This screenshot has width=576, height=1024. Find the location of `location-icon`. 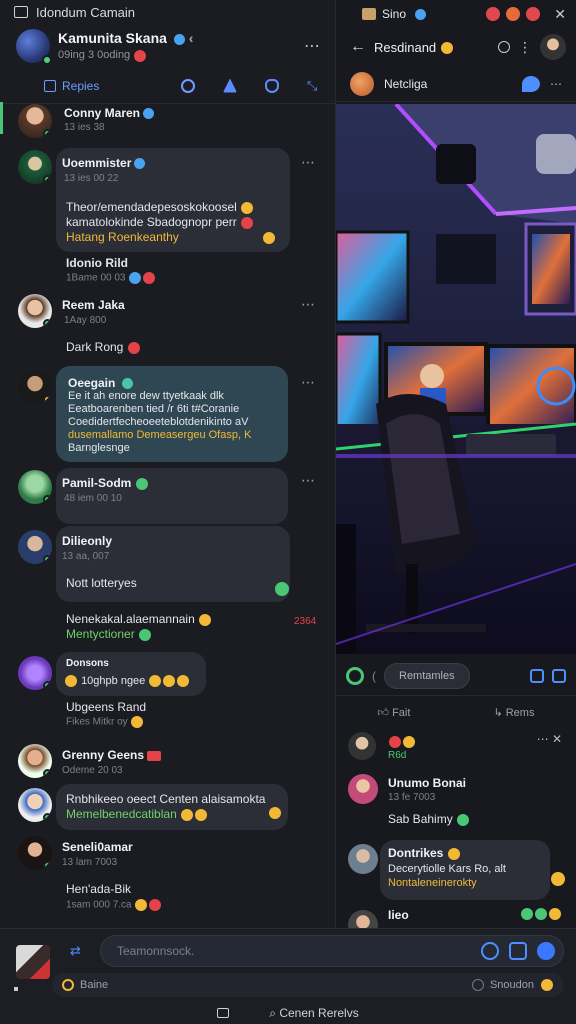

location-icon is located at coordinates (188, 85).